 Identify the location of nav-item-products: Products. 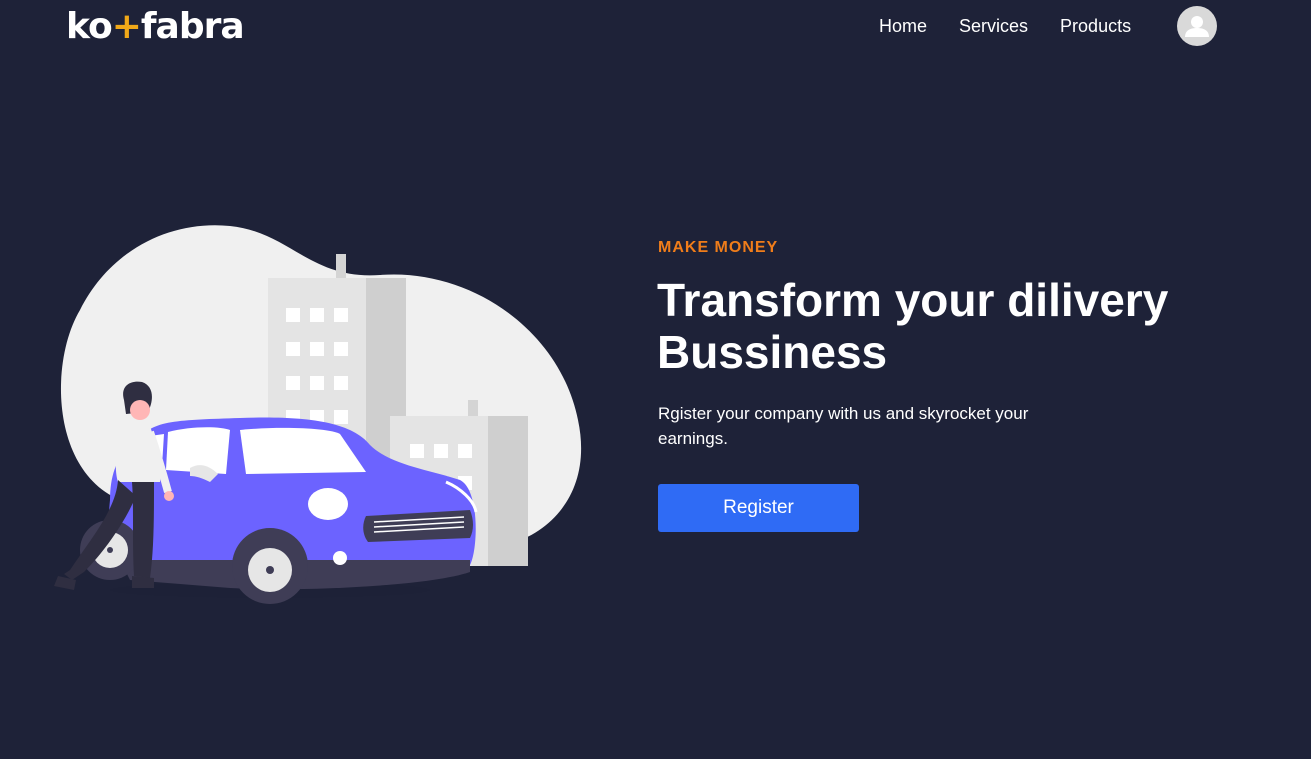
(1095, 26).